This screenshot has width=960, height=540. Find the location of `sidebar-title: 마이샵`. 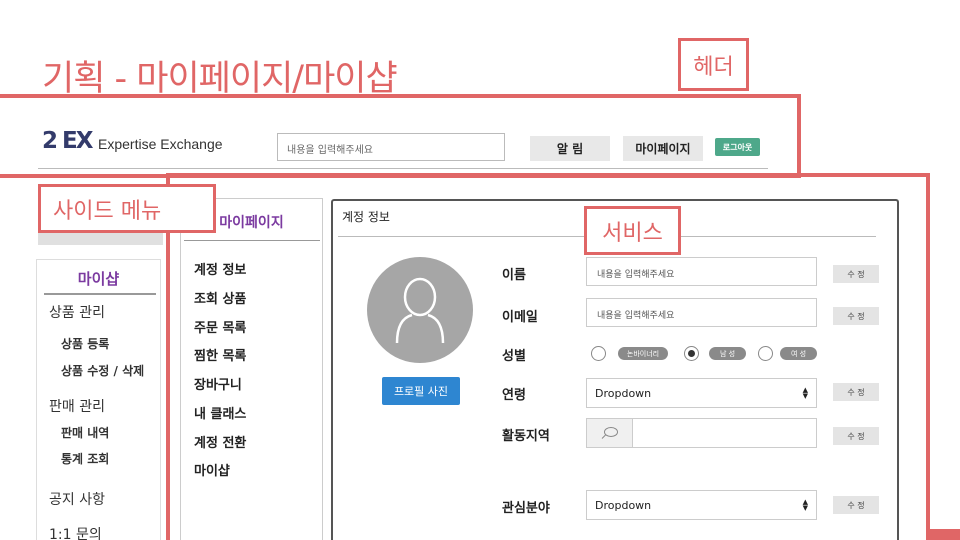

sidebar-title: 마이샵 is located at coordinates (98, 278).